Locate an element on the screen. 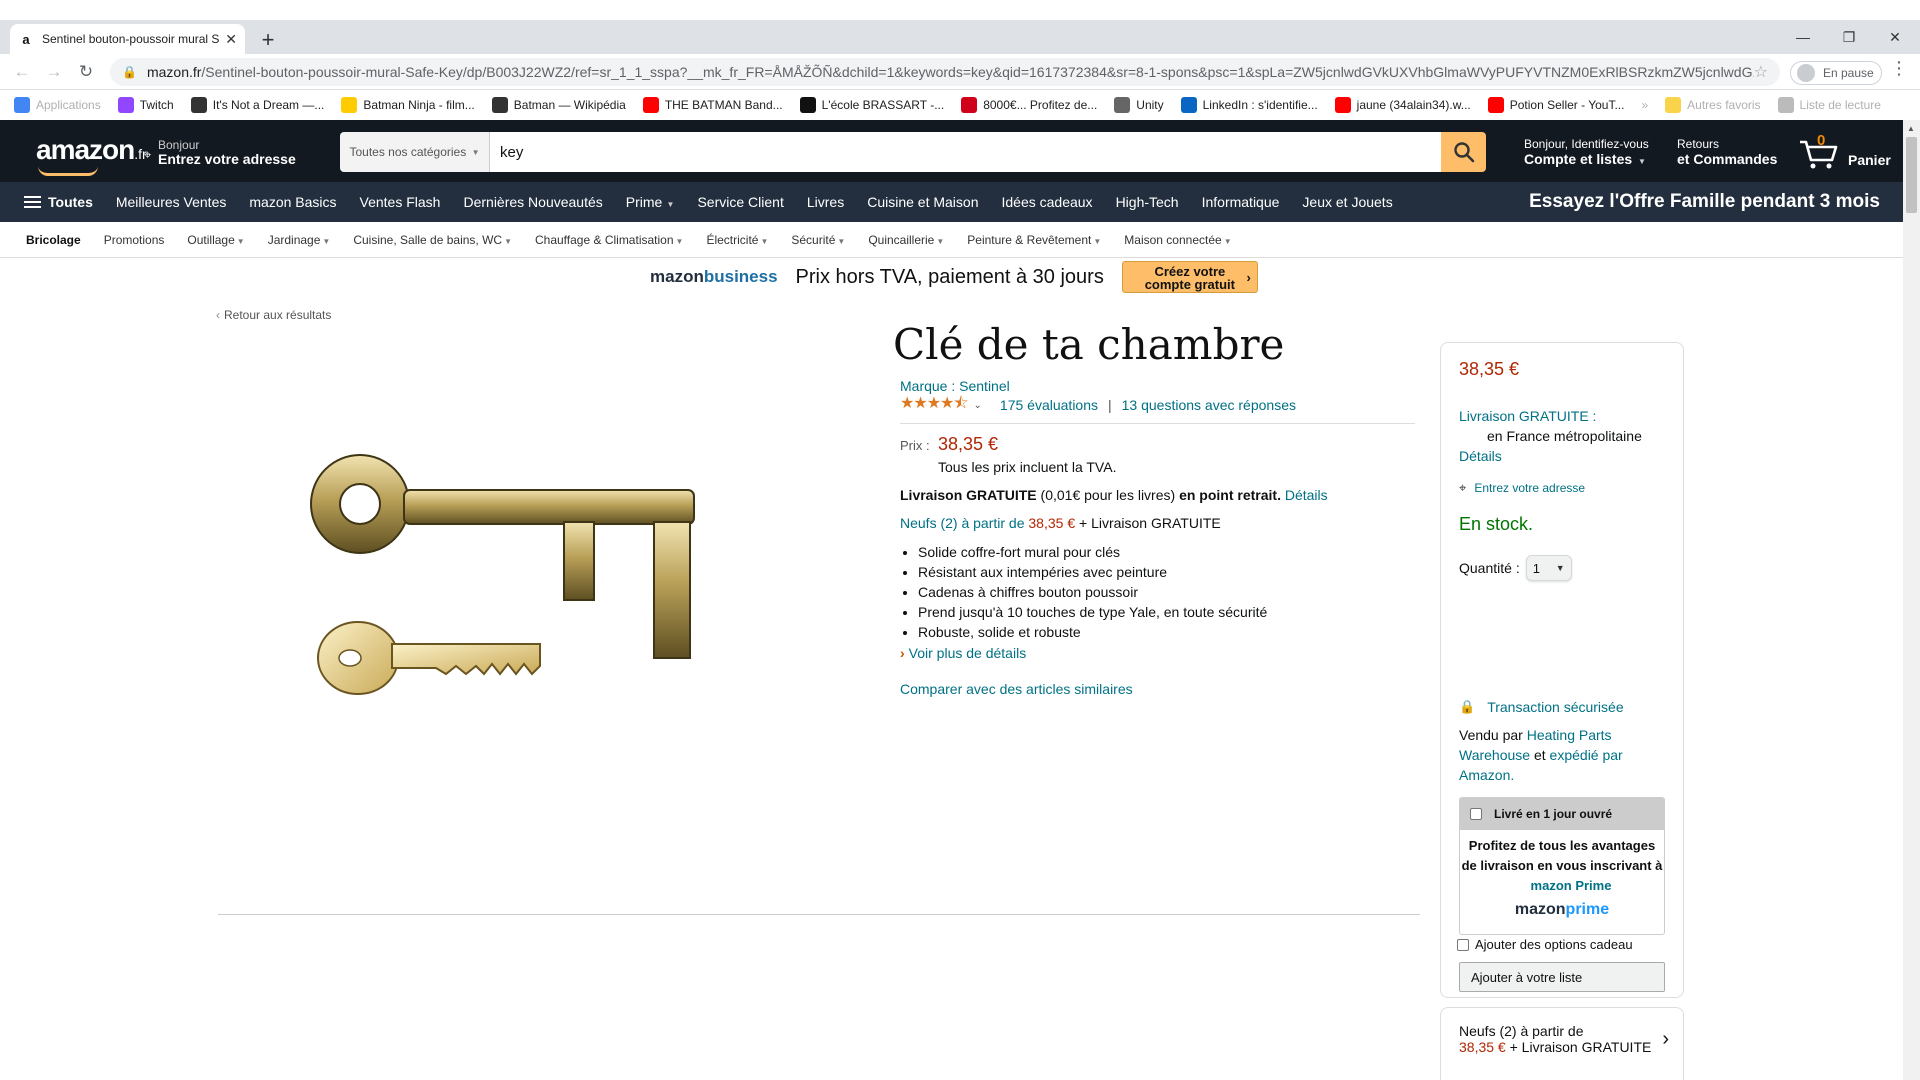 The width and height of the screenshot is (1920, 1080). price-label: Prix : is located at coordinates (915, 445).